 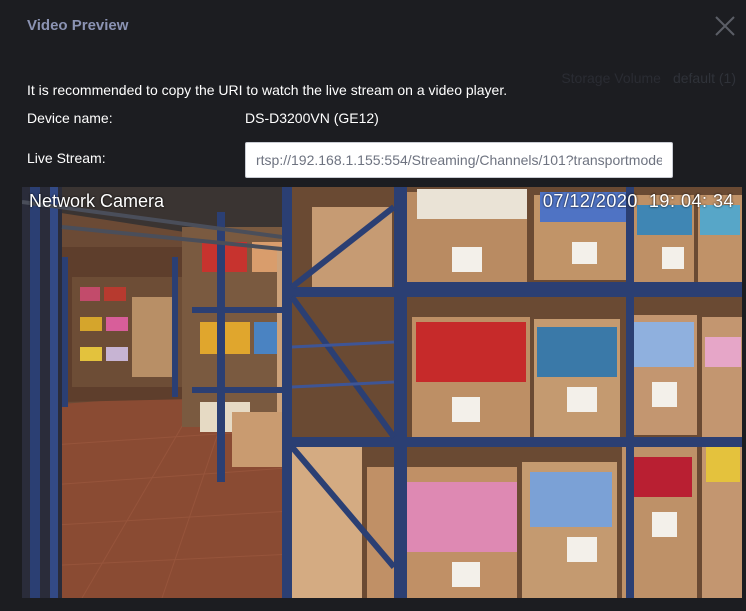 What do you see at coordinates (611, 78) in the screenshot?
I see `background-prefix: Storage Volume` at bounding box center [611, 78].